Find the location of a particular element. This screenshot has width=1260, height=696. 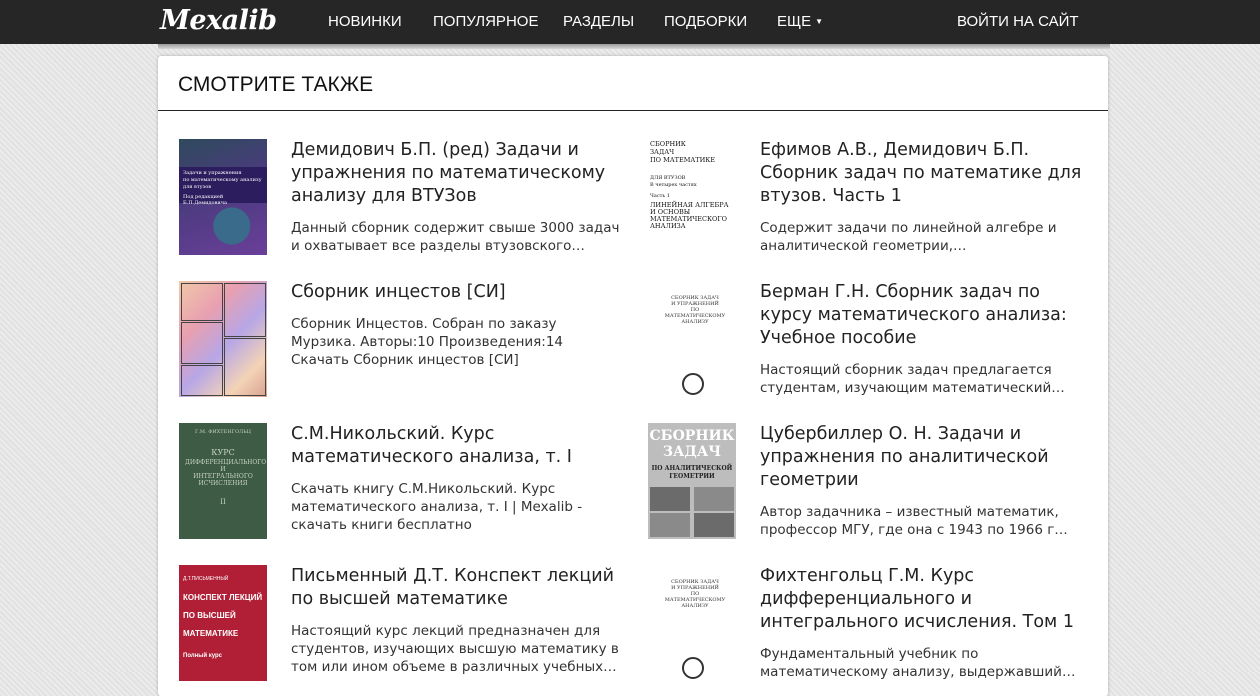

section-title: СМОТРИТЕ ТАКЖЕ is located at coordinates (276, 84).